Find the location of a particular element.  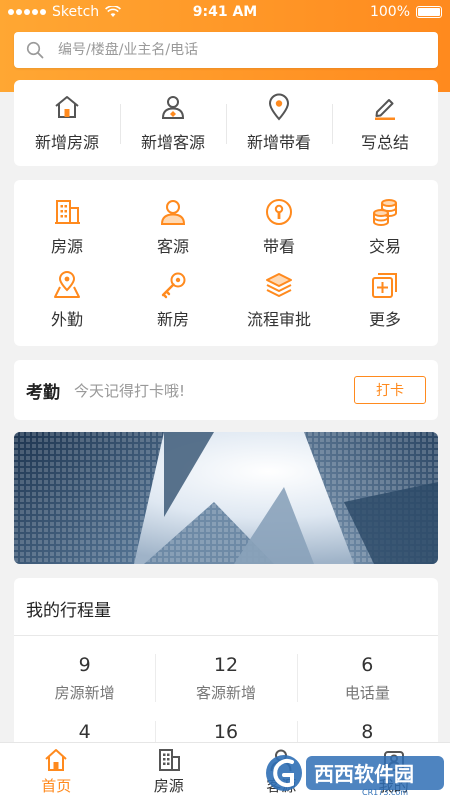

stat-value: 16 is located at coordinates (226, 732).